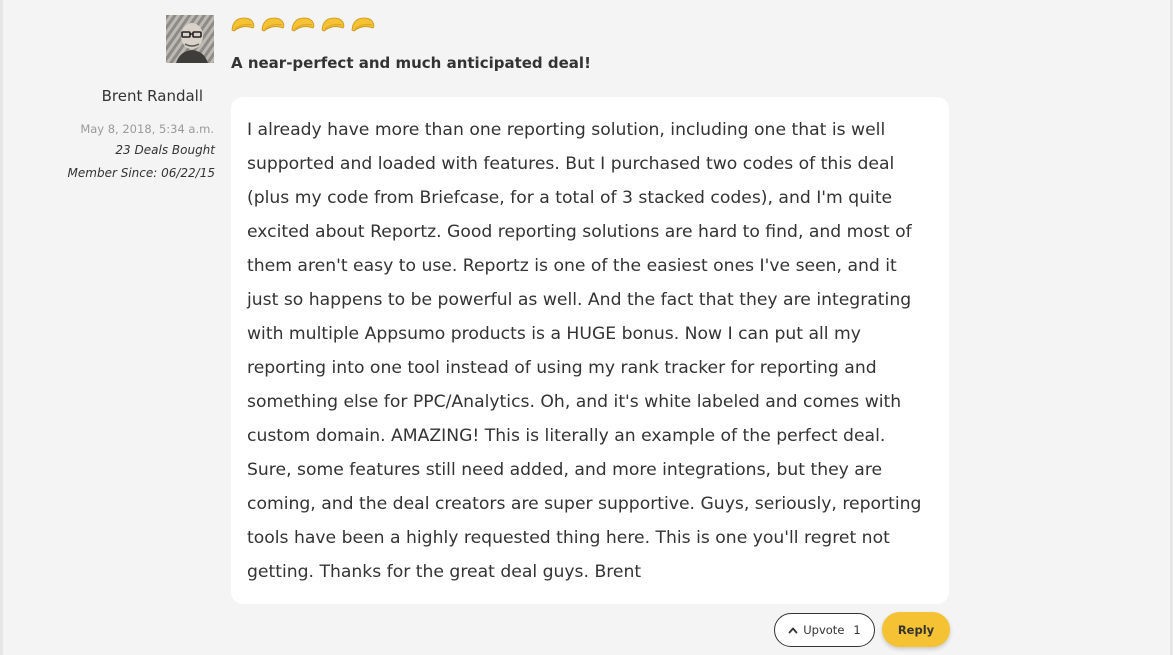 This screenshot has width=1173, height=655. I want to click on upvote-count: 1, so click(857, 630).